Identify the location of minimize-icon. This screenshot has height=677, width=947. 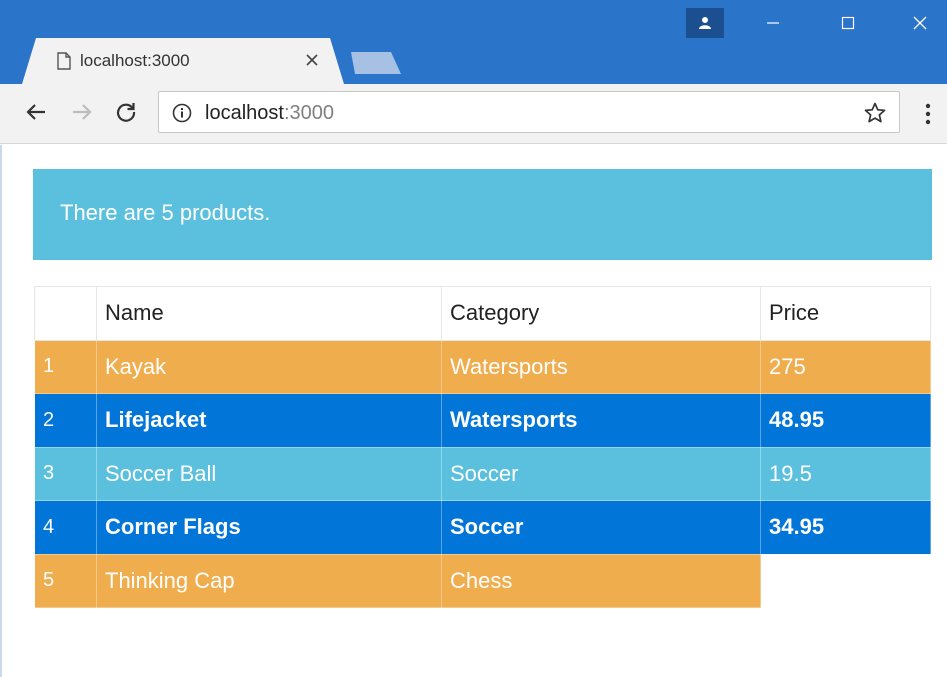
(773, 23).